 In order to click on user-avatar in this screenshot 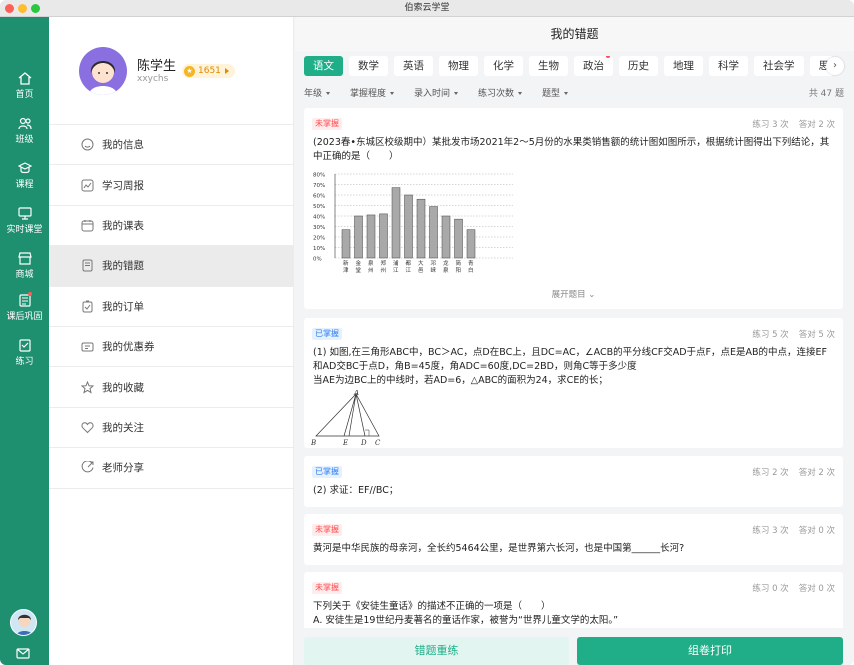, I will do `click(23, 622)`.